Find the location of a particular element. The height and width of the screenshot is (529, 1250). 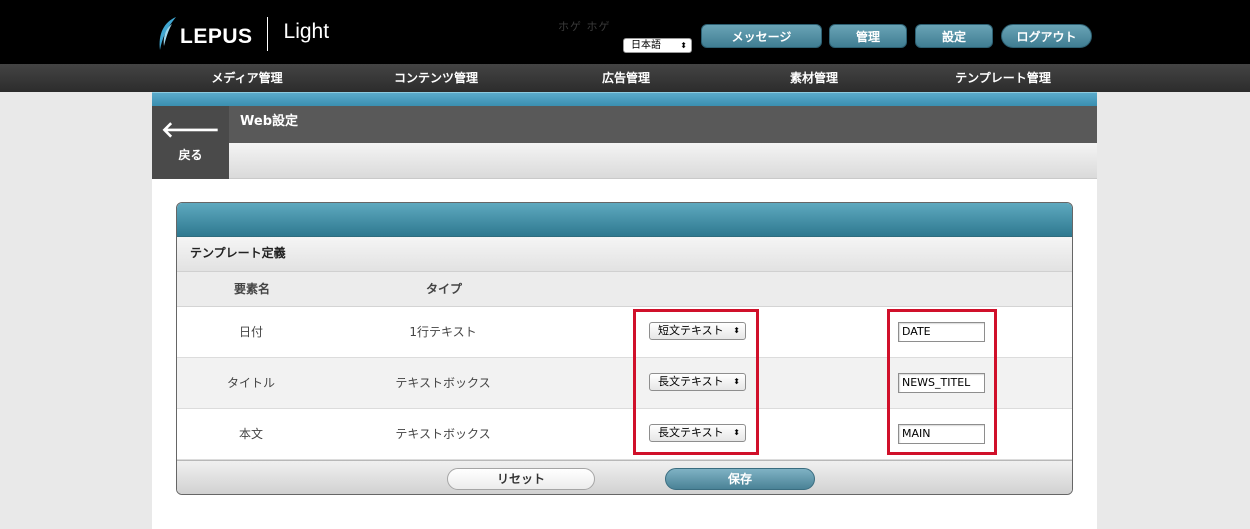

table-header: 要素名 タイプ is located at coordinates (624, 289).